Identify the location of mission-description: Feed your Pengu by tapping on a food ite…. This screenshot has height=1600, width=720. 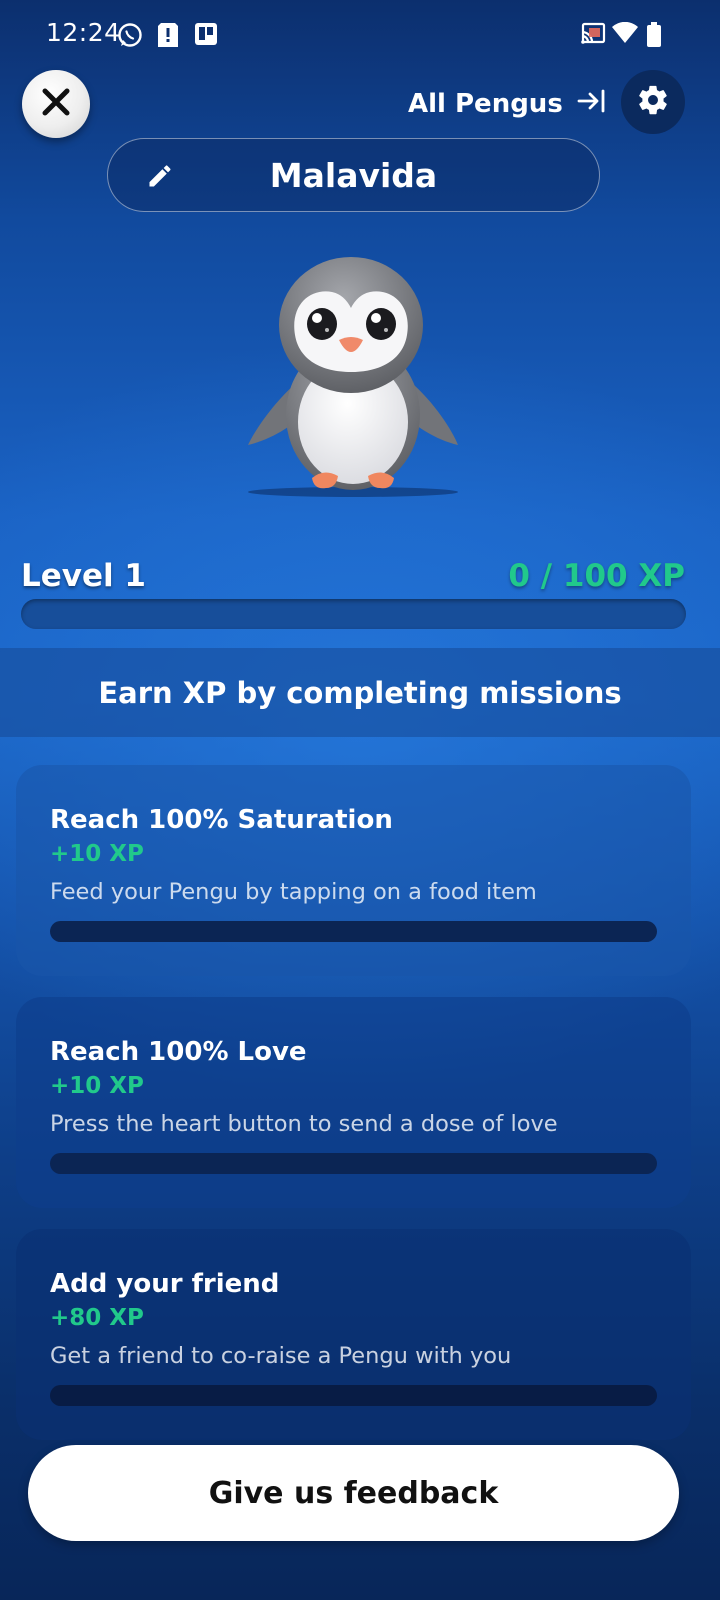
(293, 892).